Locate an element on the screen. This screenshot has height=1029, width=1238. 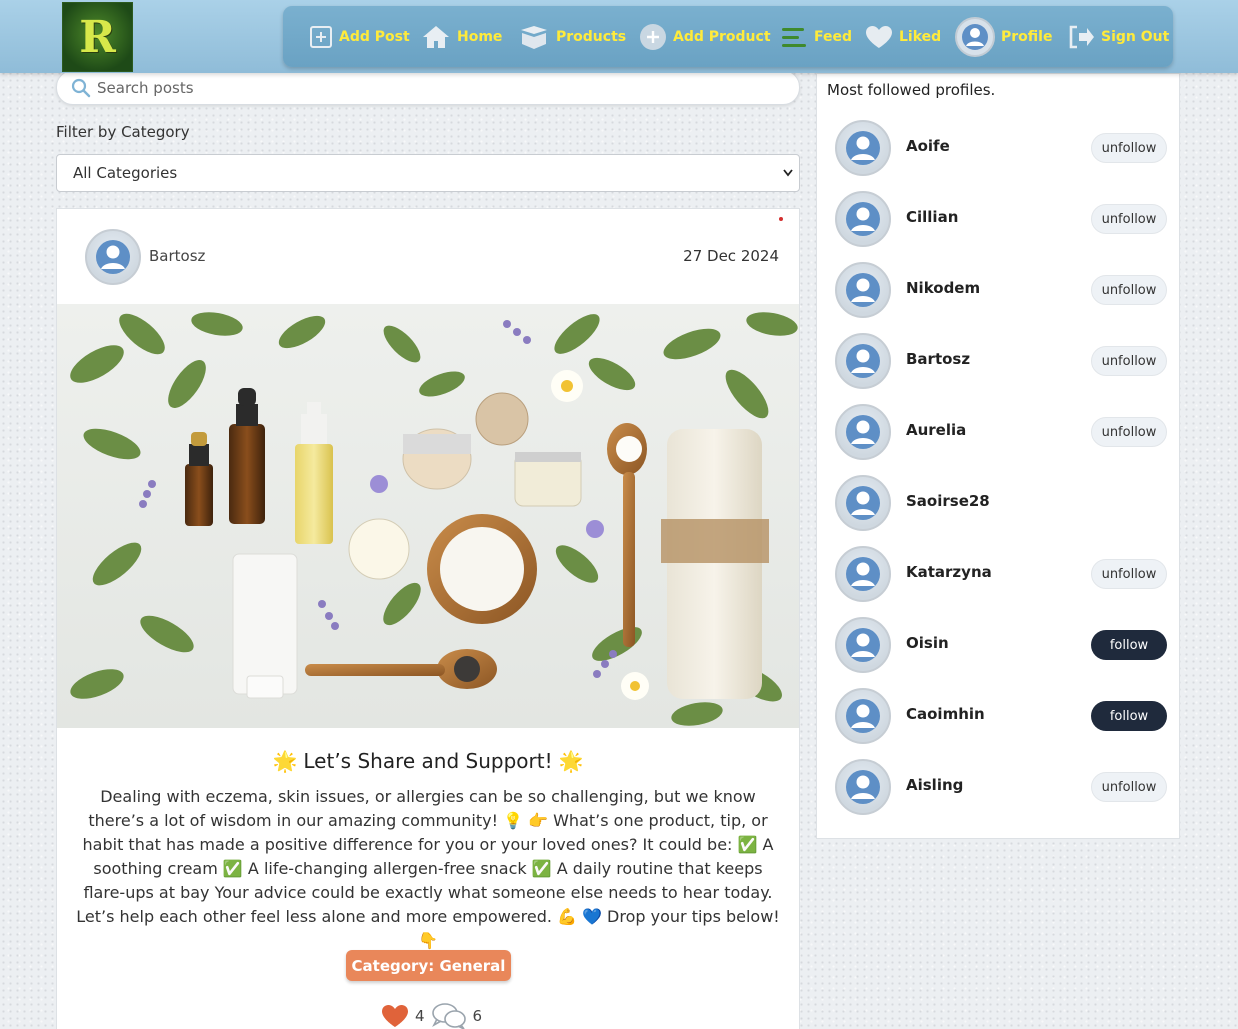
logo-letter: R is located at coordinates (97, 37).